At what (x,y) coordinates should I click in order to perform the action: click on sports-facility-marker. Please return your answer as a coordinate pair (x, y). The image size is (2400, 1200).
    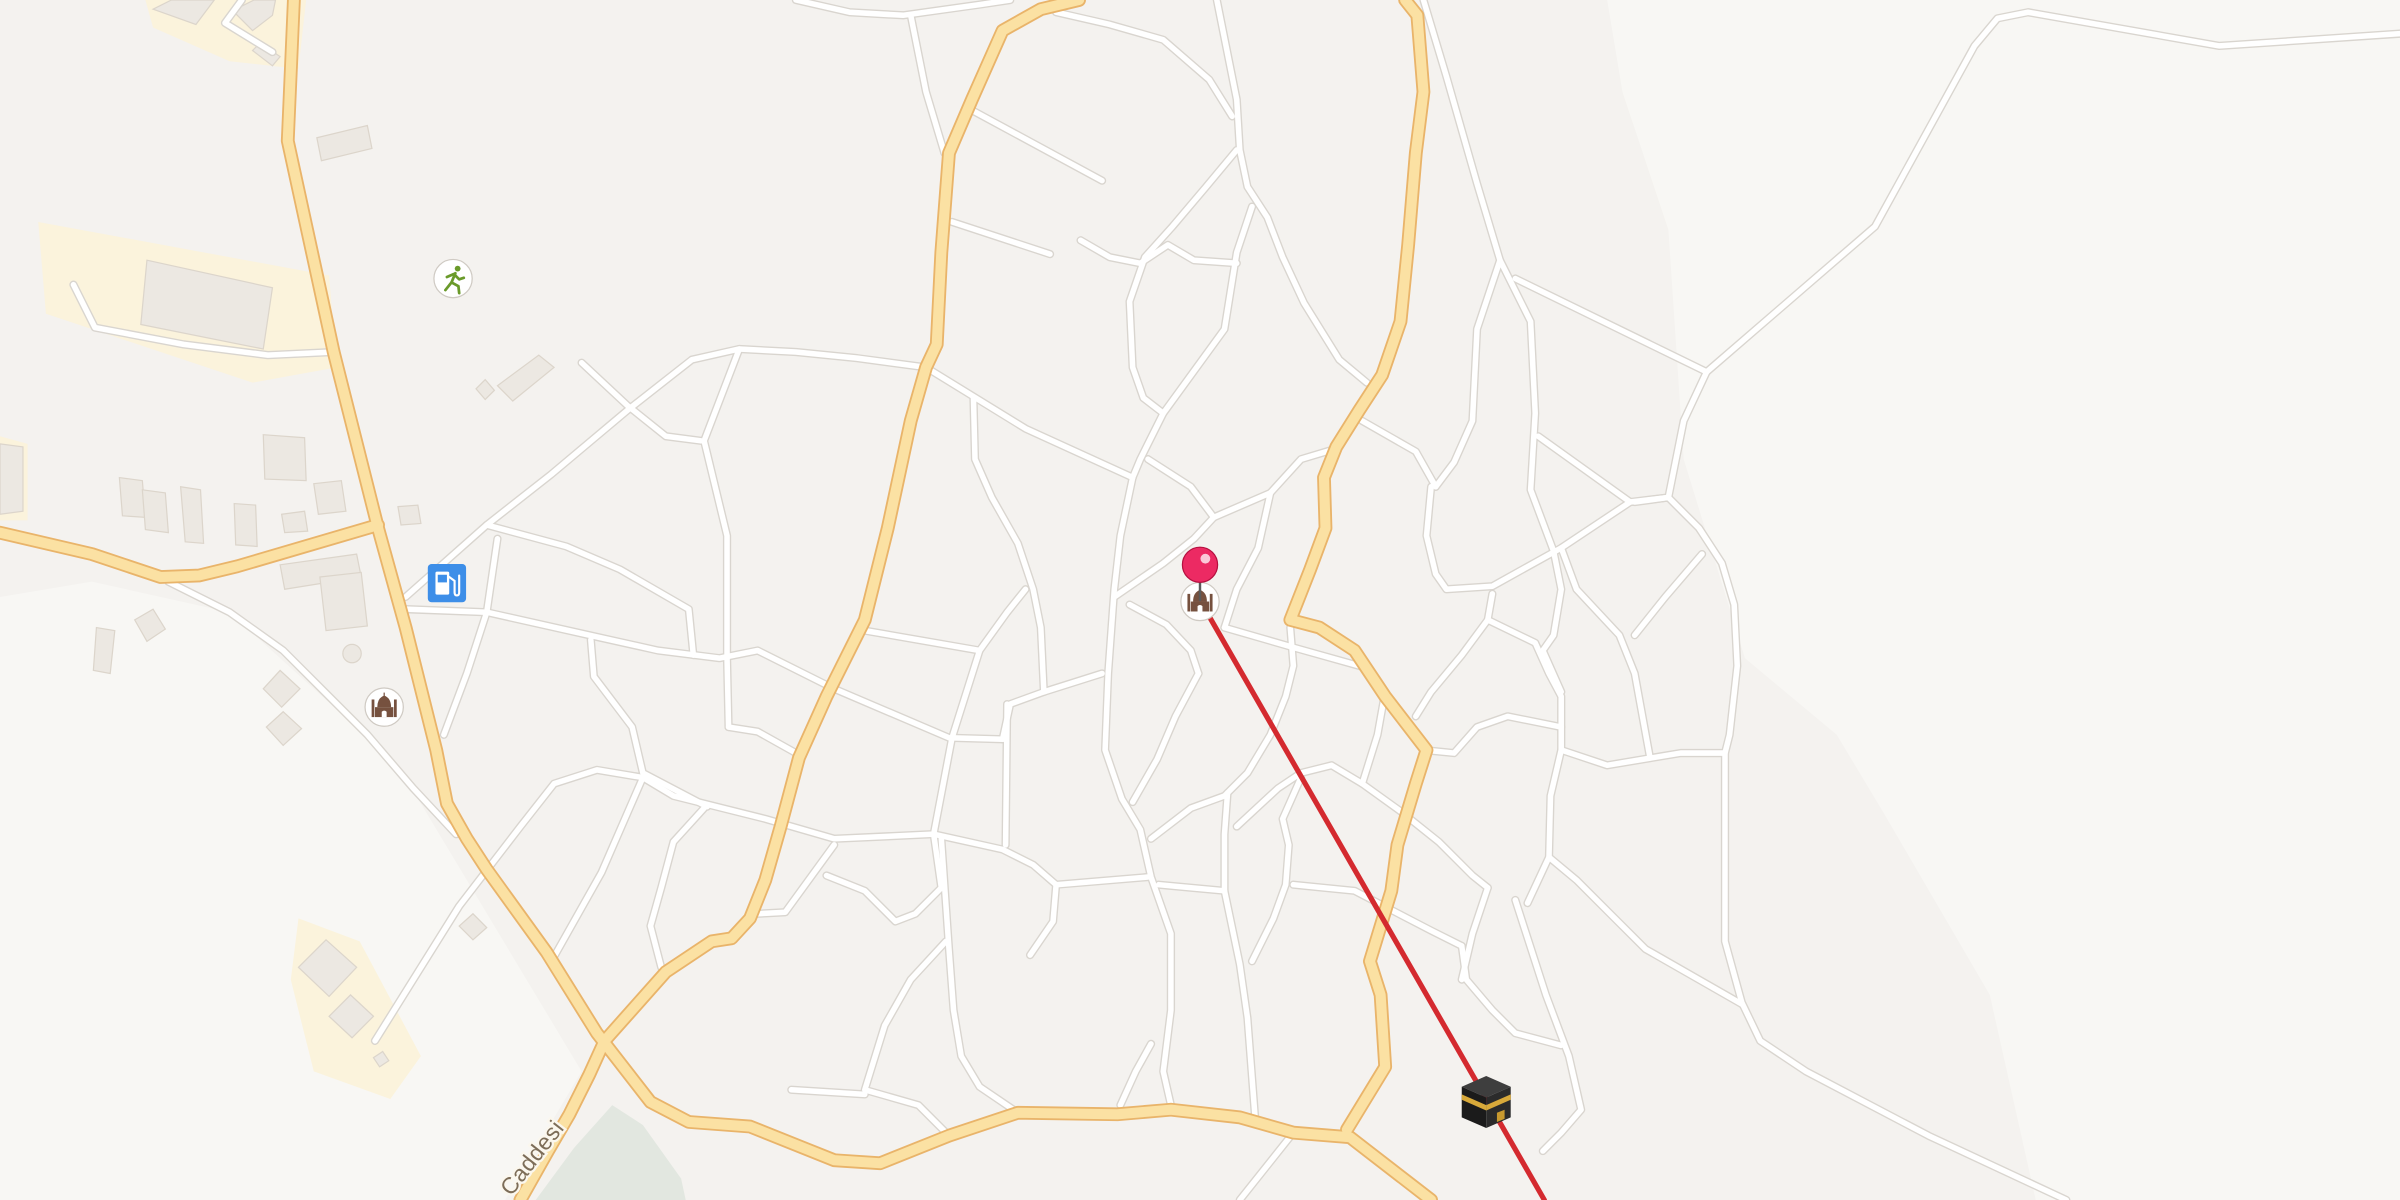
    Looking at the image, I should click on (453, 278).